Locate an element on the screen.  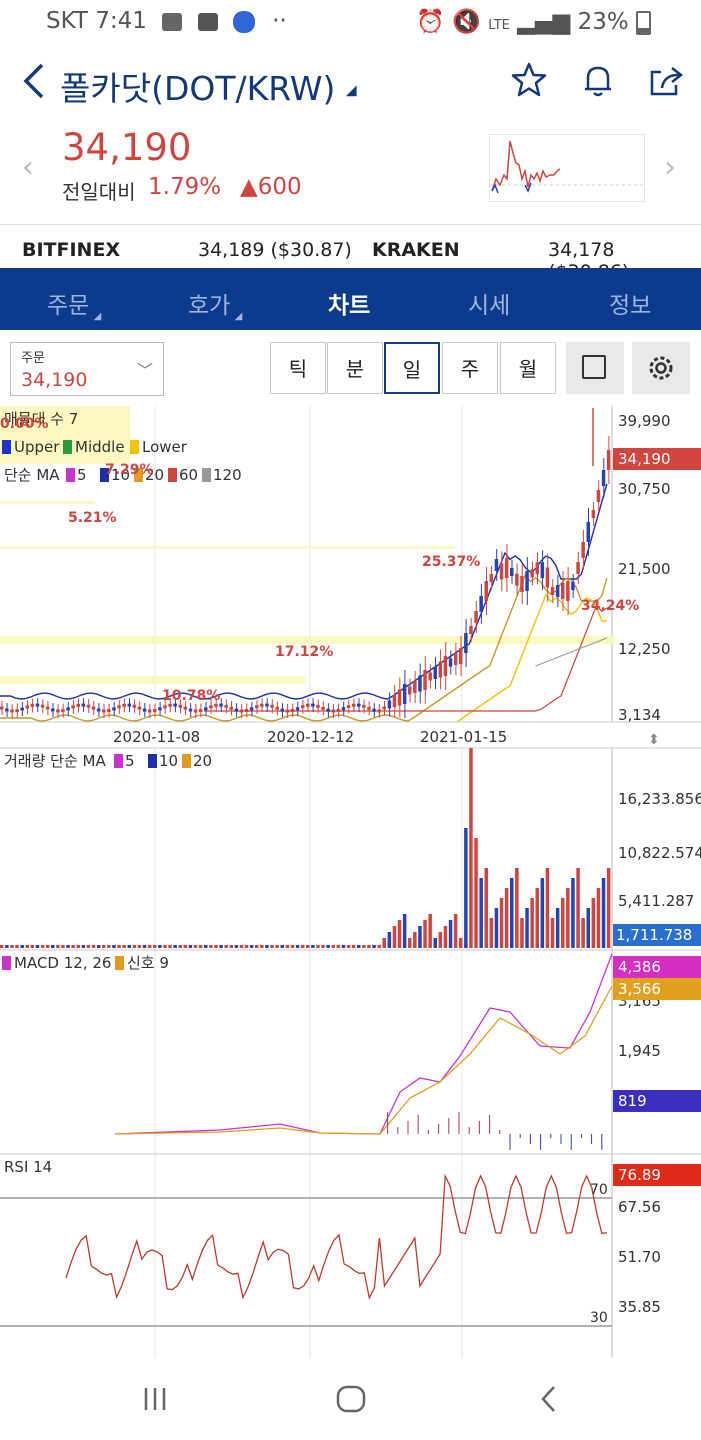
settings-button is located at coordinates (661, 368).